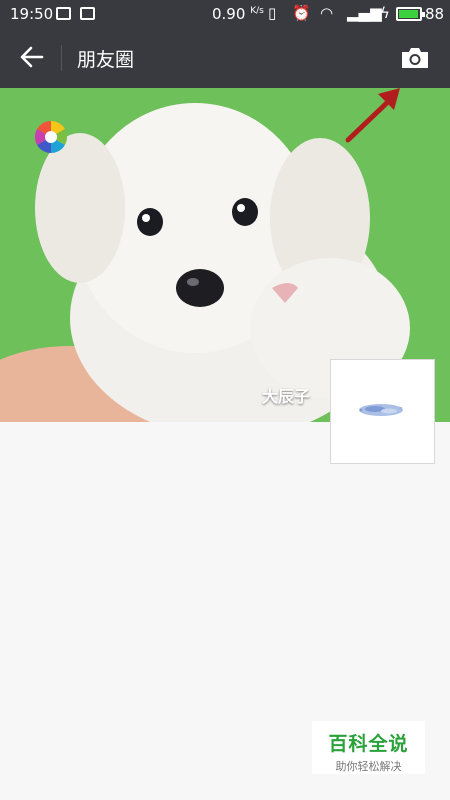 The image size is (450, 800). What do you see at coordinates (32, 14) in the screenshot?
I see `status-time: 19:50` at bounding box center [32, 14].